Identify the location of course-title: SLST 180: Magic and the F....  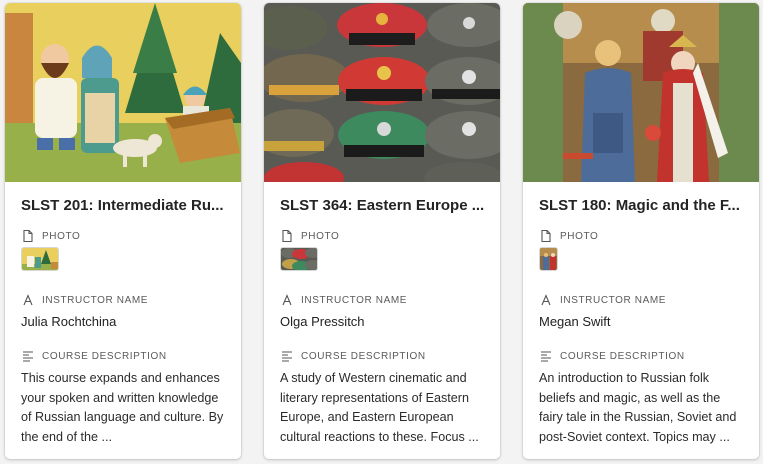
(642, 205).